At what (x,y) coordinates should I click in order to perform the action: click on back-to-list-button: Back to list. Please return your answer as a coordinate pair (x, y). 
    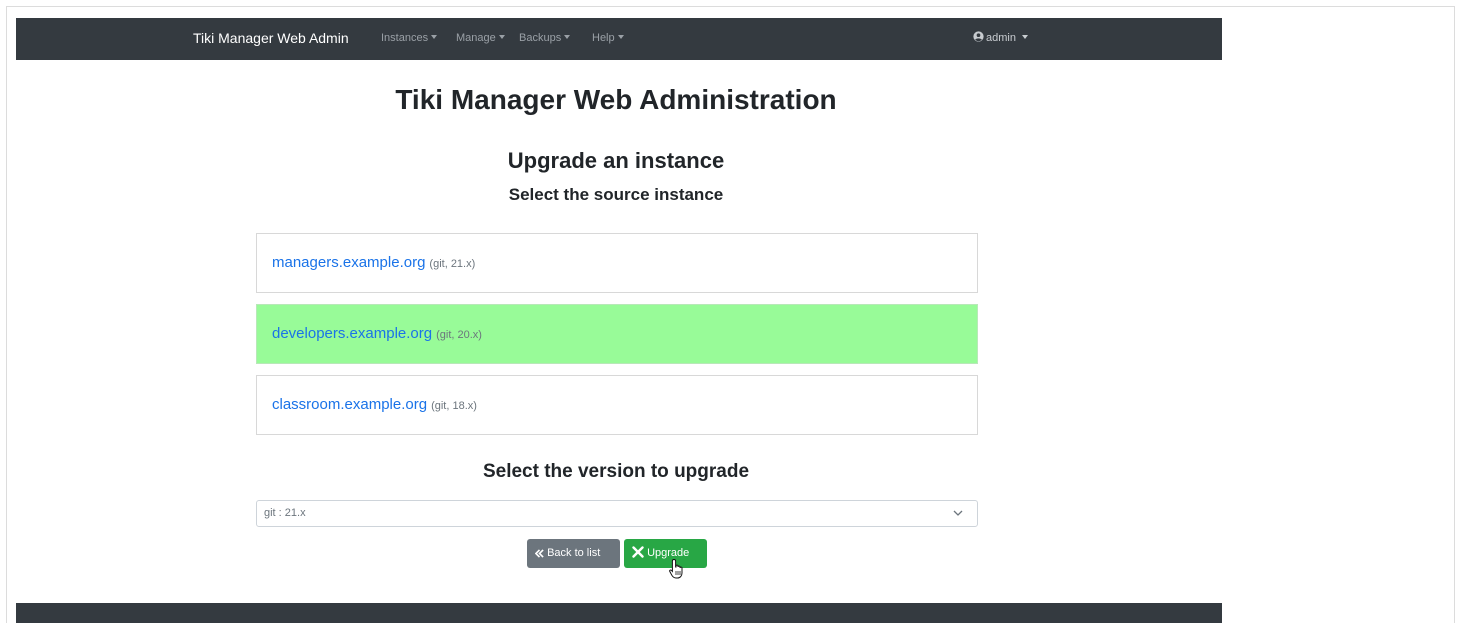
    Looking at the image, I should click on (573, 553).